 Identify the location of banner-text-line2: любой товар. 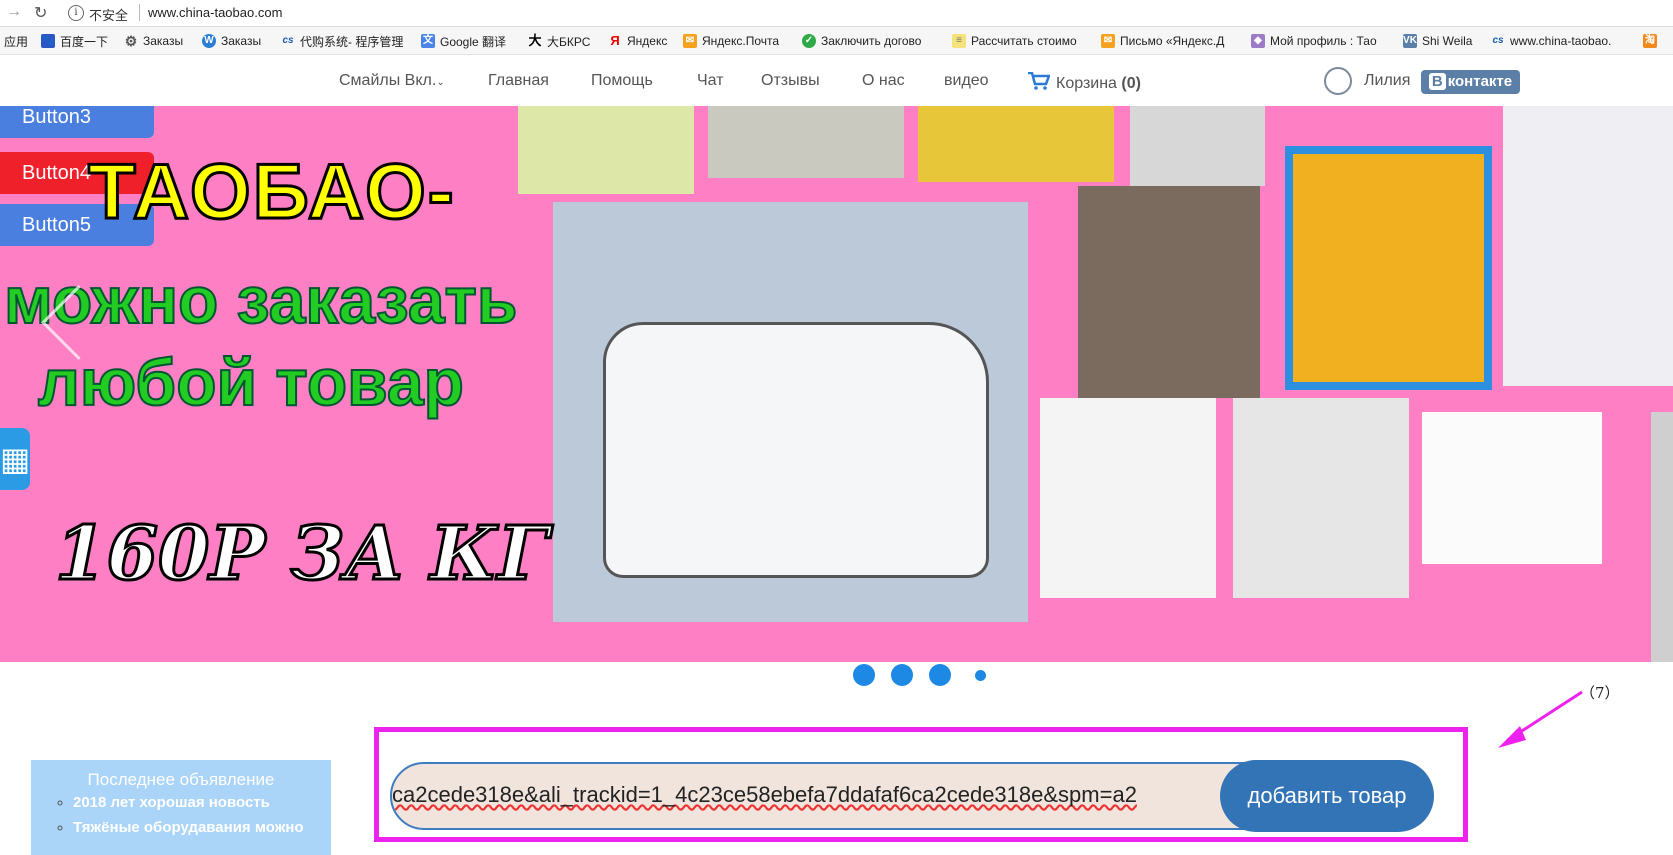
(251, 382).